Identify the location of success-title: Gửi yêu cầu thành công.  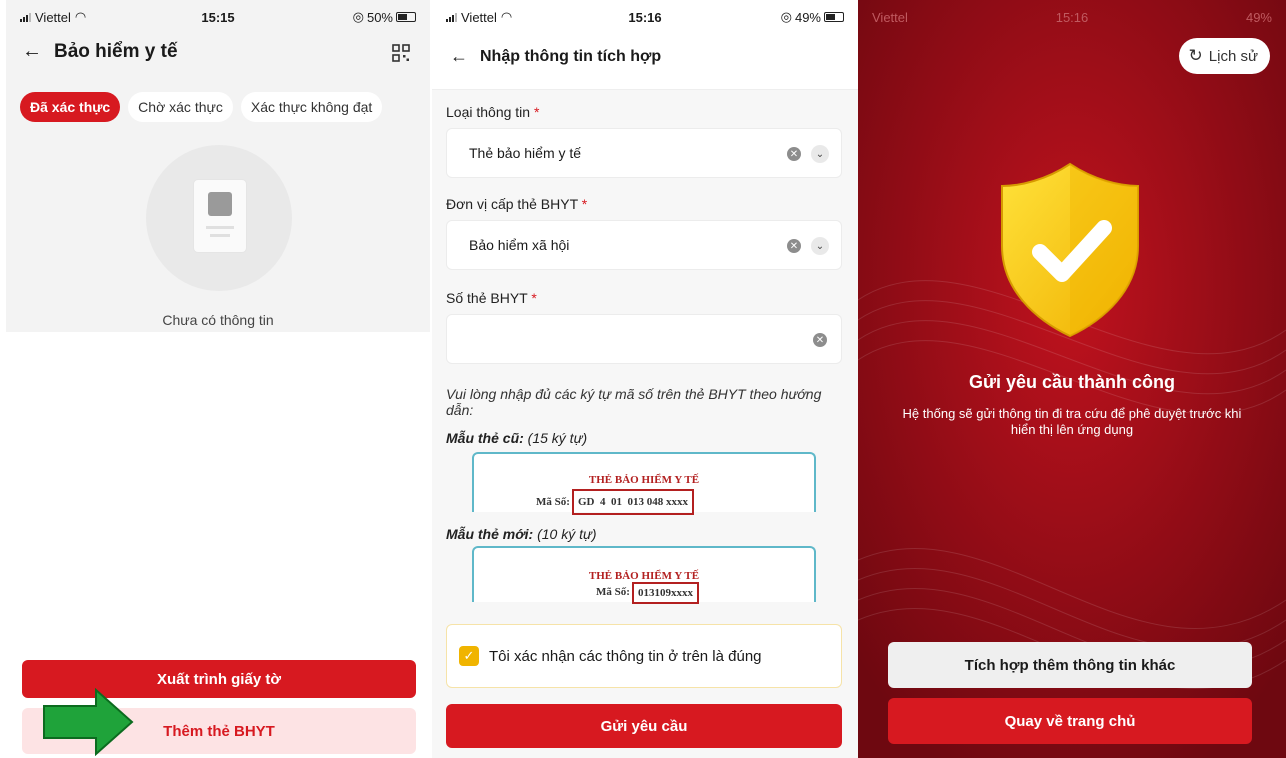
(1072, 382).